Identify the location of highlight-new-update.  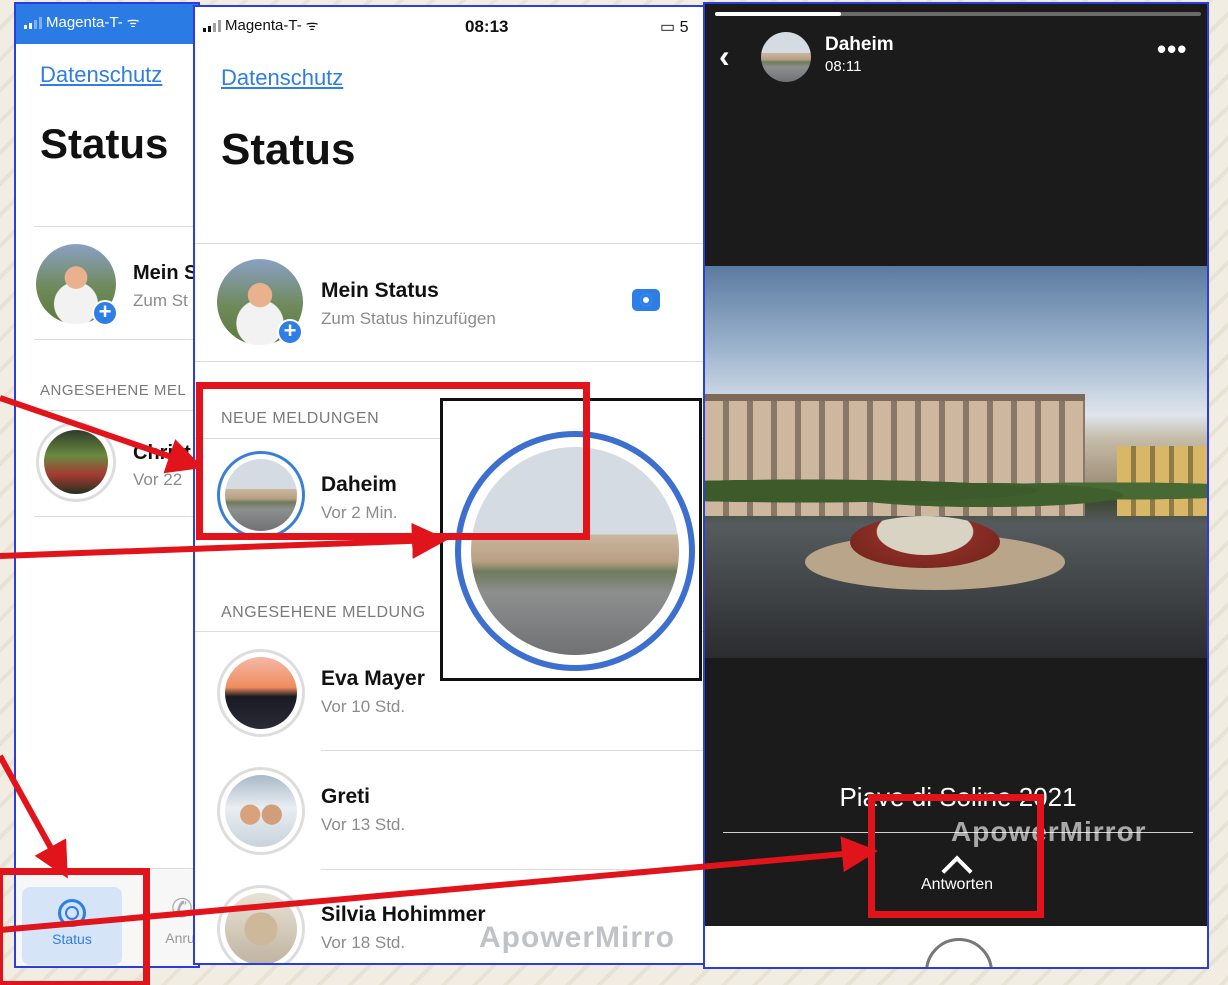
(393, 461).